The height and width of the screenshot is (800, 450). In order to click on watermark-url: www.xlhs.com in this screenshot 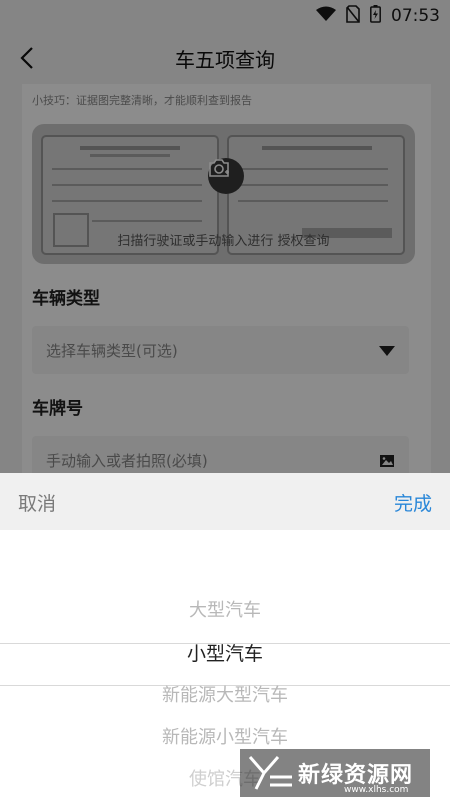, I will do `click(376, 790)`.